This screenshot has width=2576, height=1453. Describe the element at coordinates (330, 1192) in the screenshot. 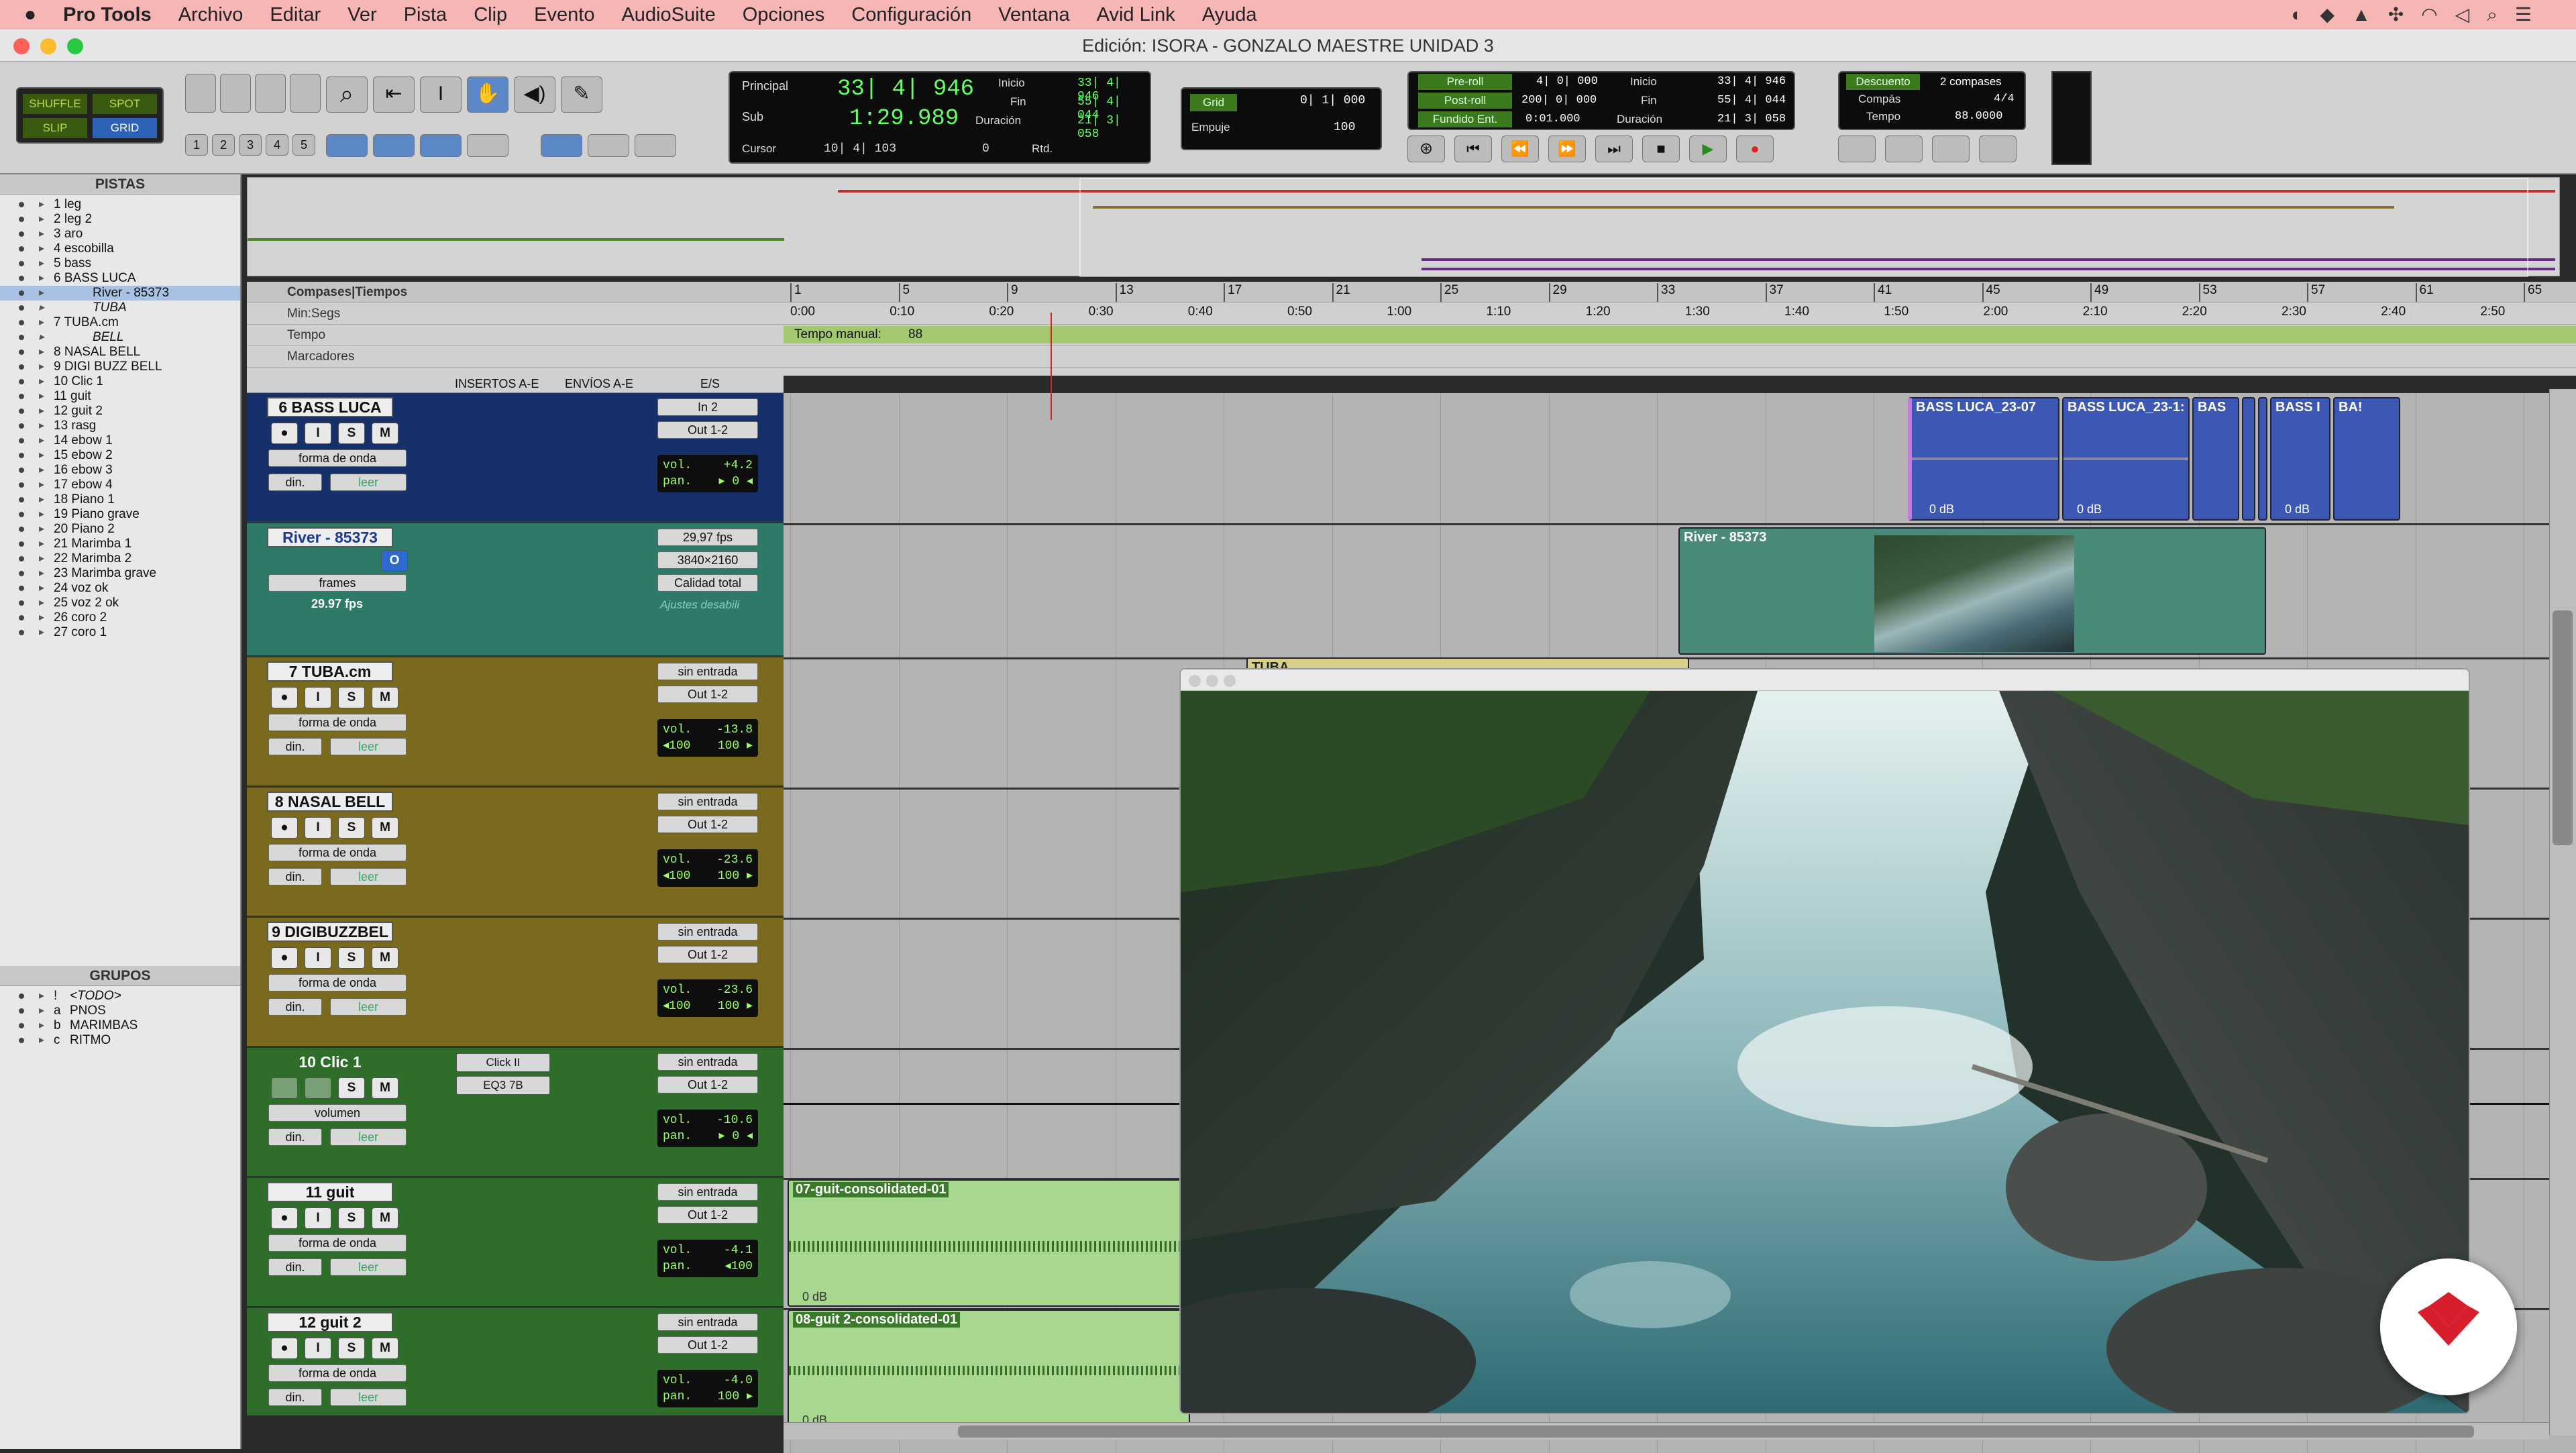

I see `track-name: 11 guit` at that location.